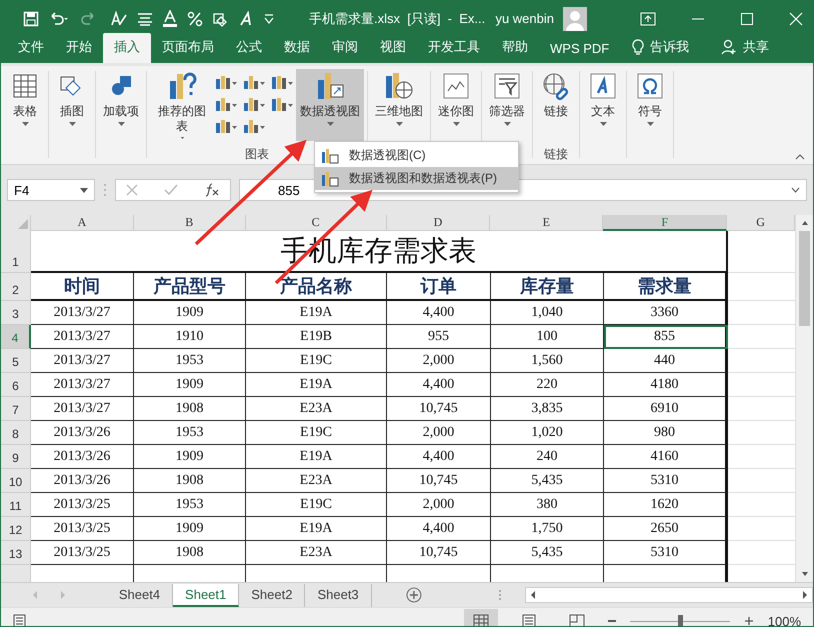 The width and height of the screenshot is (814, 627). I want to click on menu-item: 数据透视图(C), so click(416, 155).